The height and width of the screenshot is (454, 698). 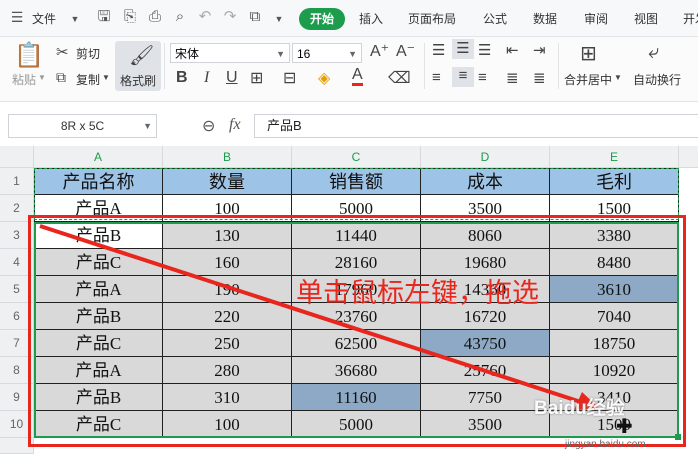 What do you see at coordinates (485, 208) in the screenshot?
I see `cell-d2: 3500` at bounding box center [485, 208].